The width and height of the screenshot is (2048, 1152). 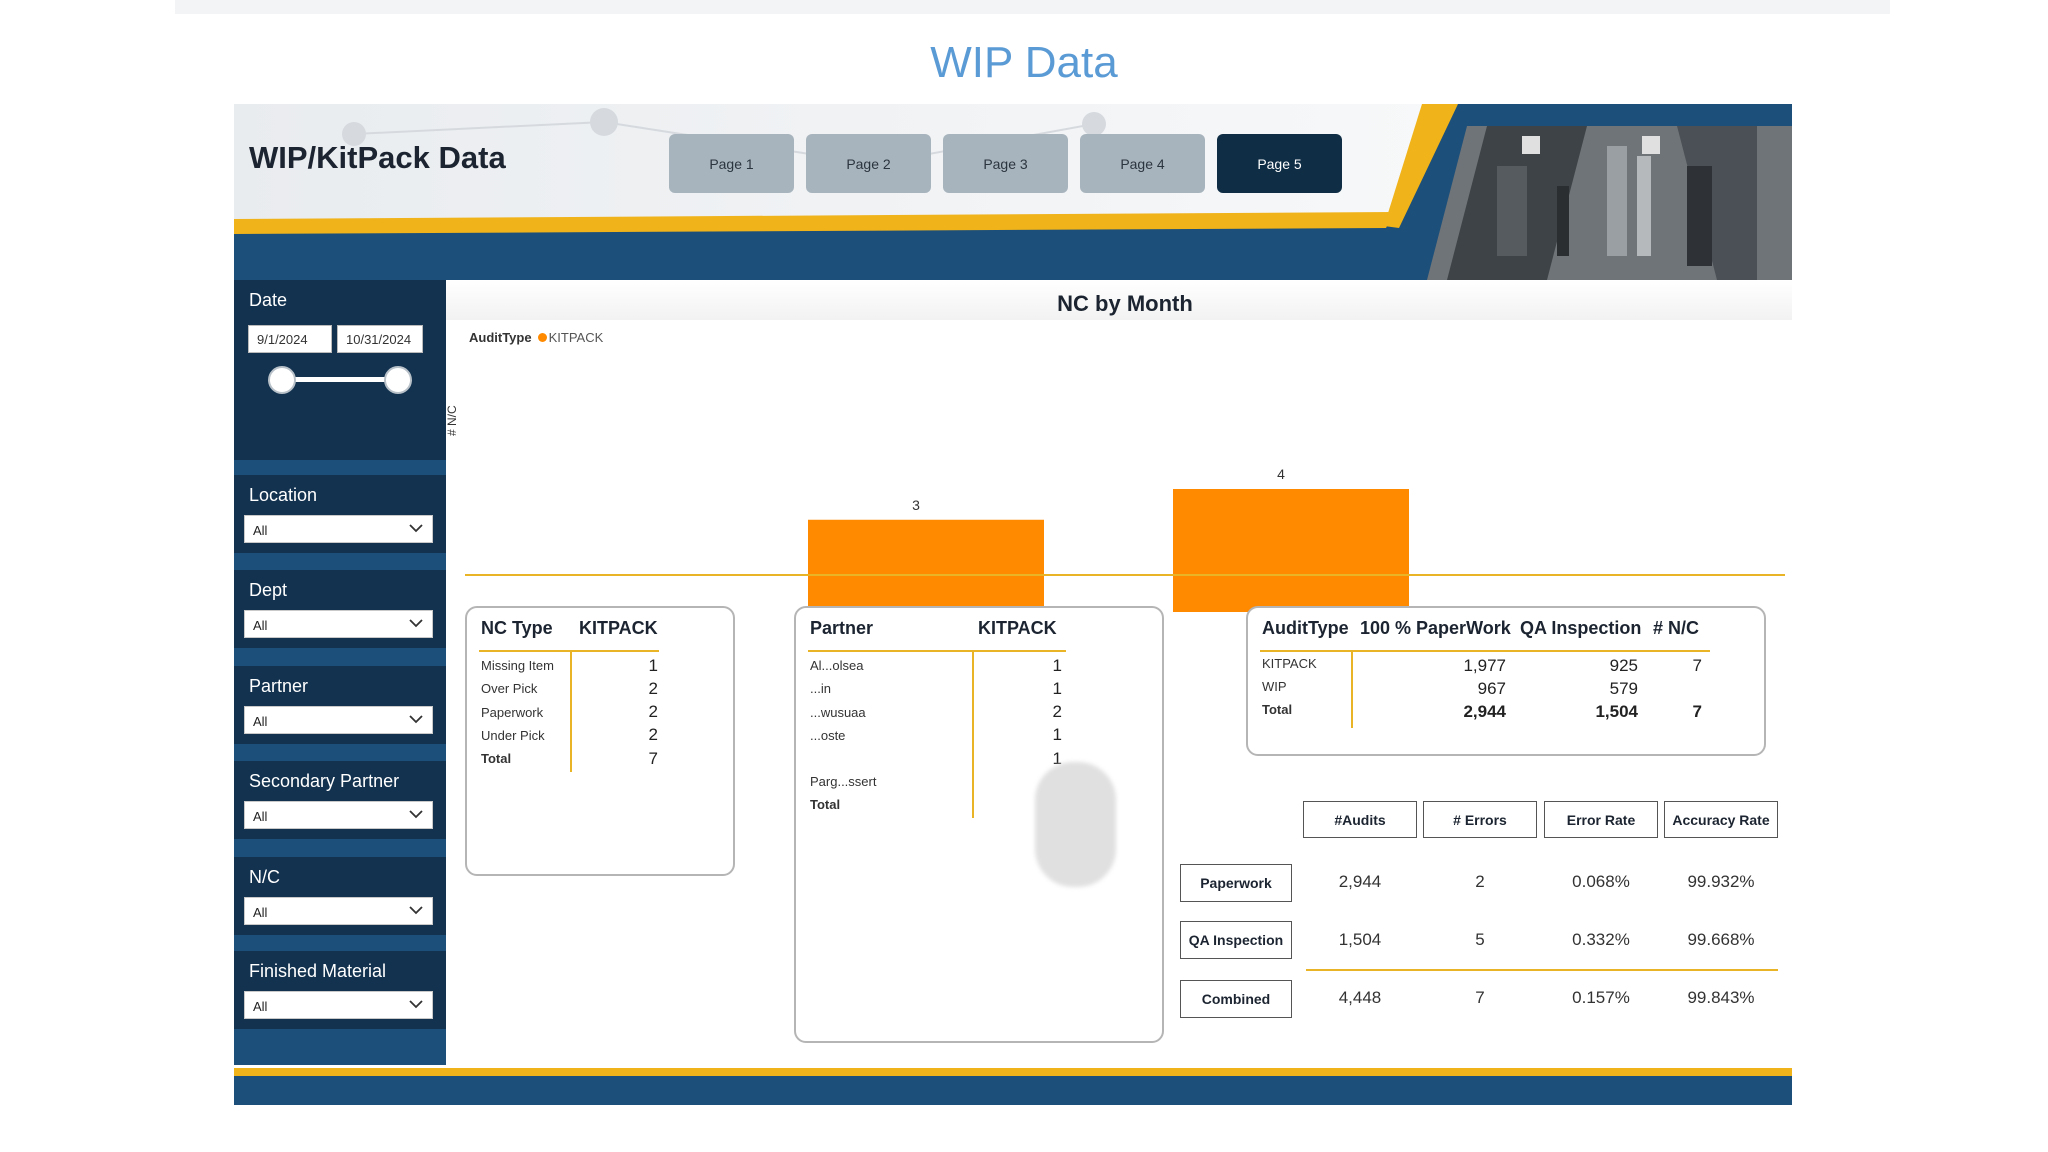 I want to click on table-total-qa: 1,504, so click(x=1616, y=711).